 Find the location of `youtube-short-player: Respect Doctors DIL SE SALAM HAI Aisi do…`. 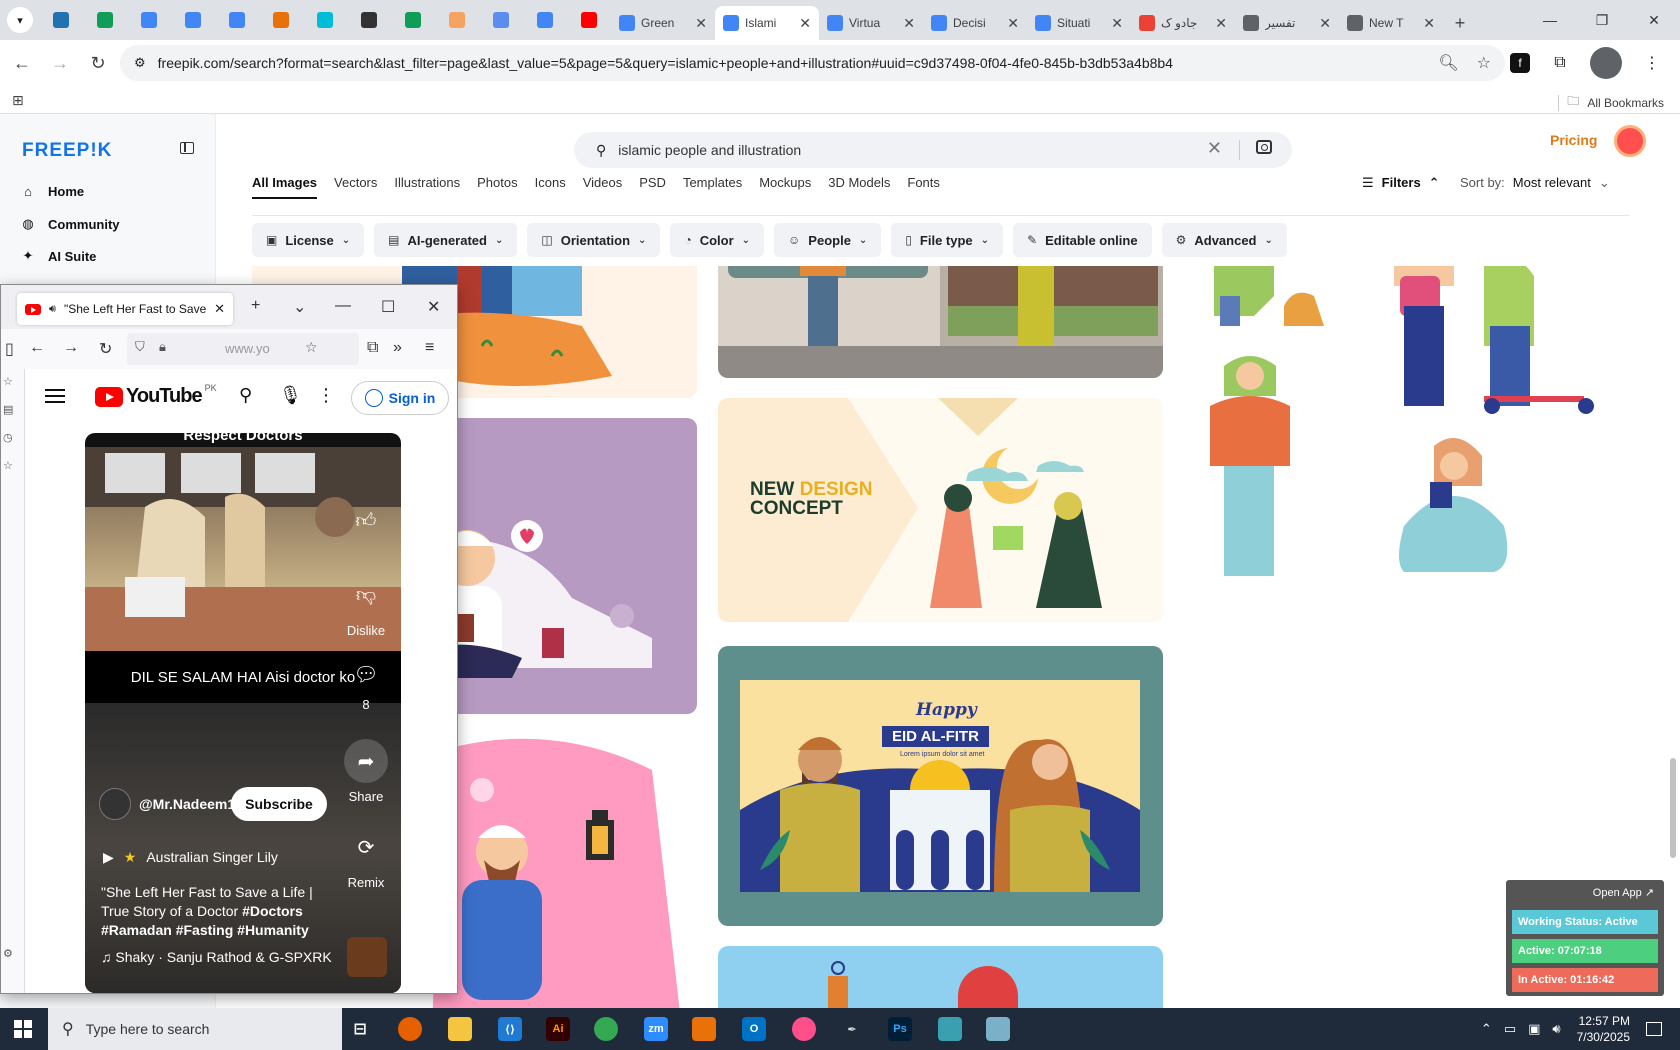

youtube-short-player: Respect Doctors DIL SE SALAM HAI Aisi do… is located at coordinates (243, 713).